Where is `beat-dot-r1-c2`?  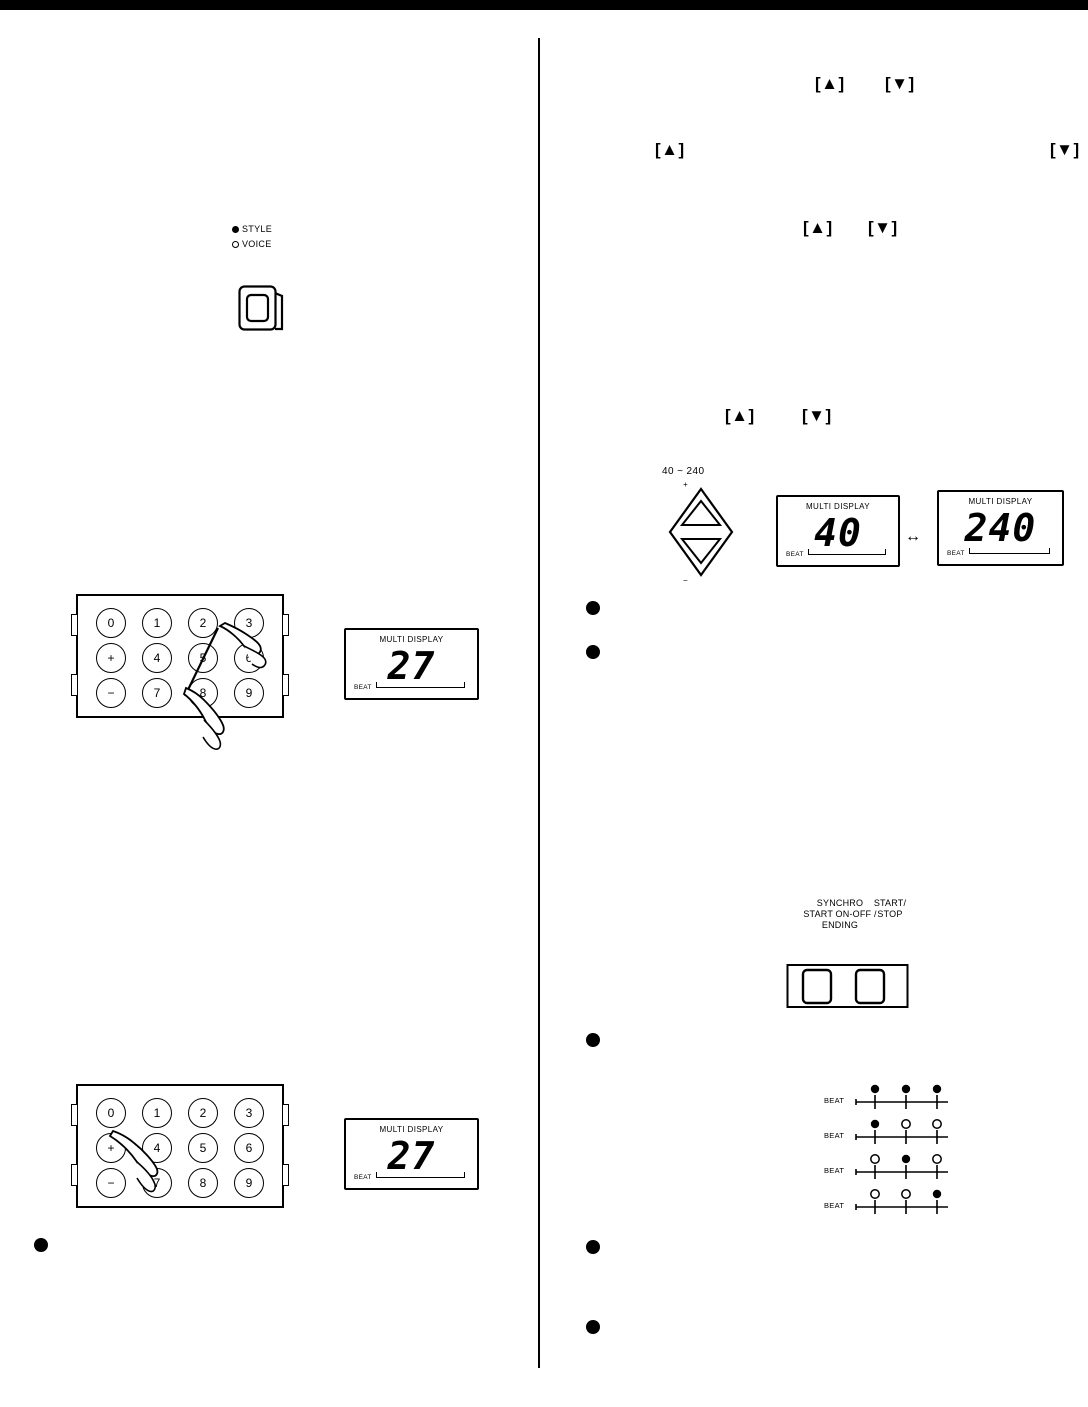 beat-dot-r1-c2 is located at coordinates (906, 1089).